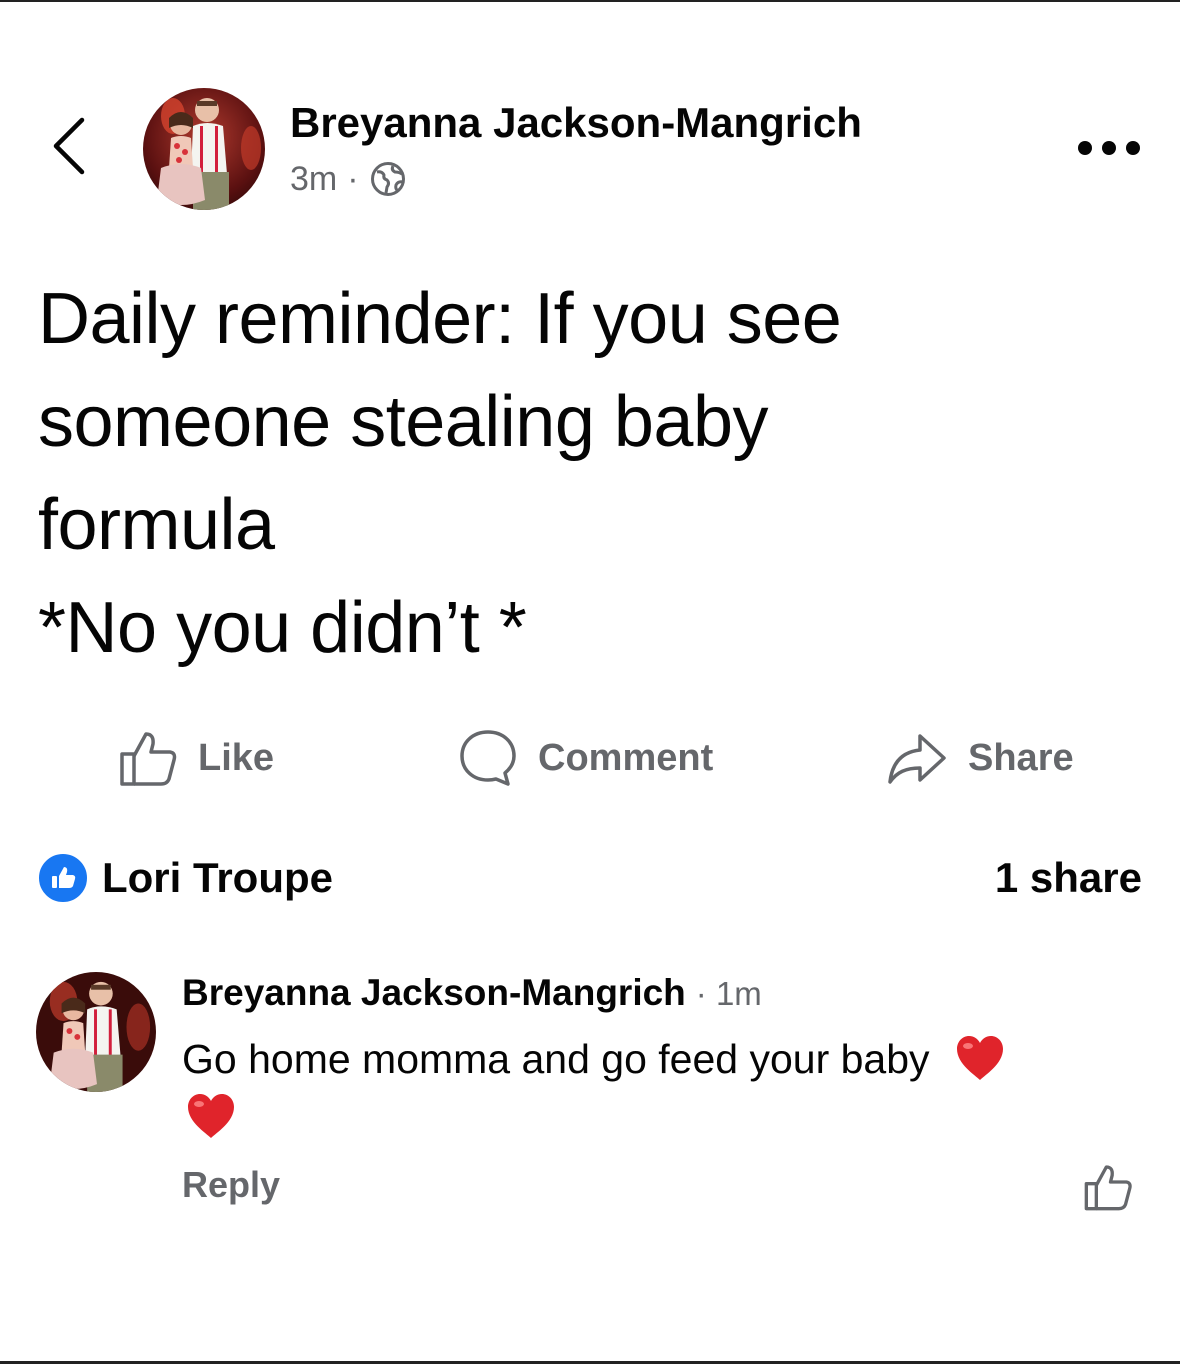 Image resolution: width=1180 pixels, height=1364 pixels. I want to click on post-text-line: formula, so click(156, 525).